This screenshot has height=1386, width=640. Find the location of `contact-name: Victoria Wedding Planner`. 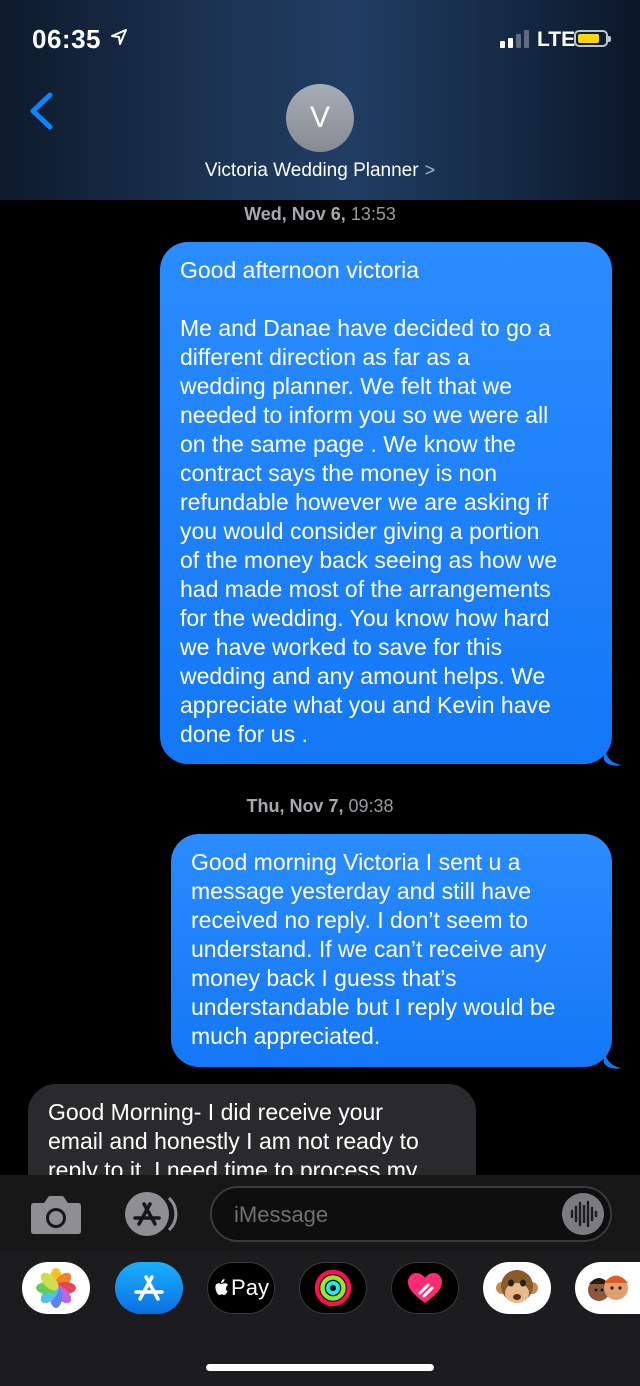

contact-name: Victoria Wedding Planner is located at coordinates (311, 170).